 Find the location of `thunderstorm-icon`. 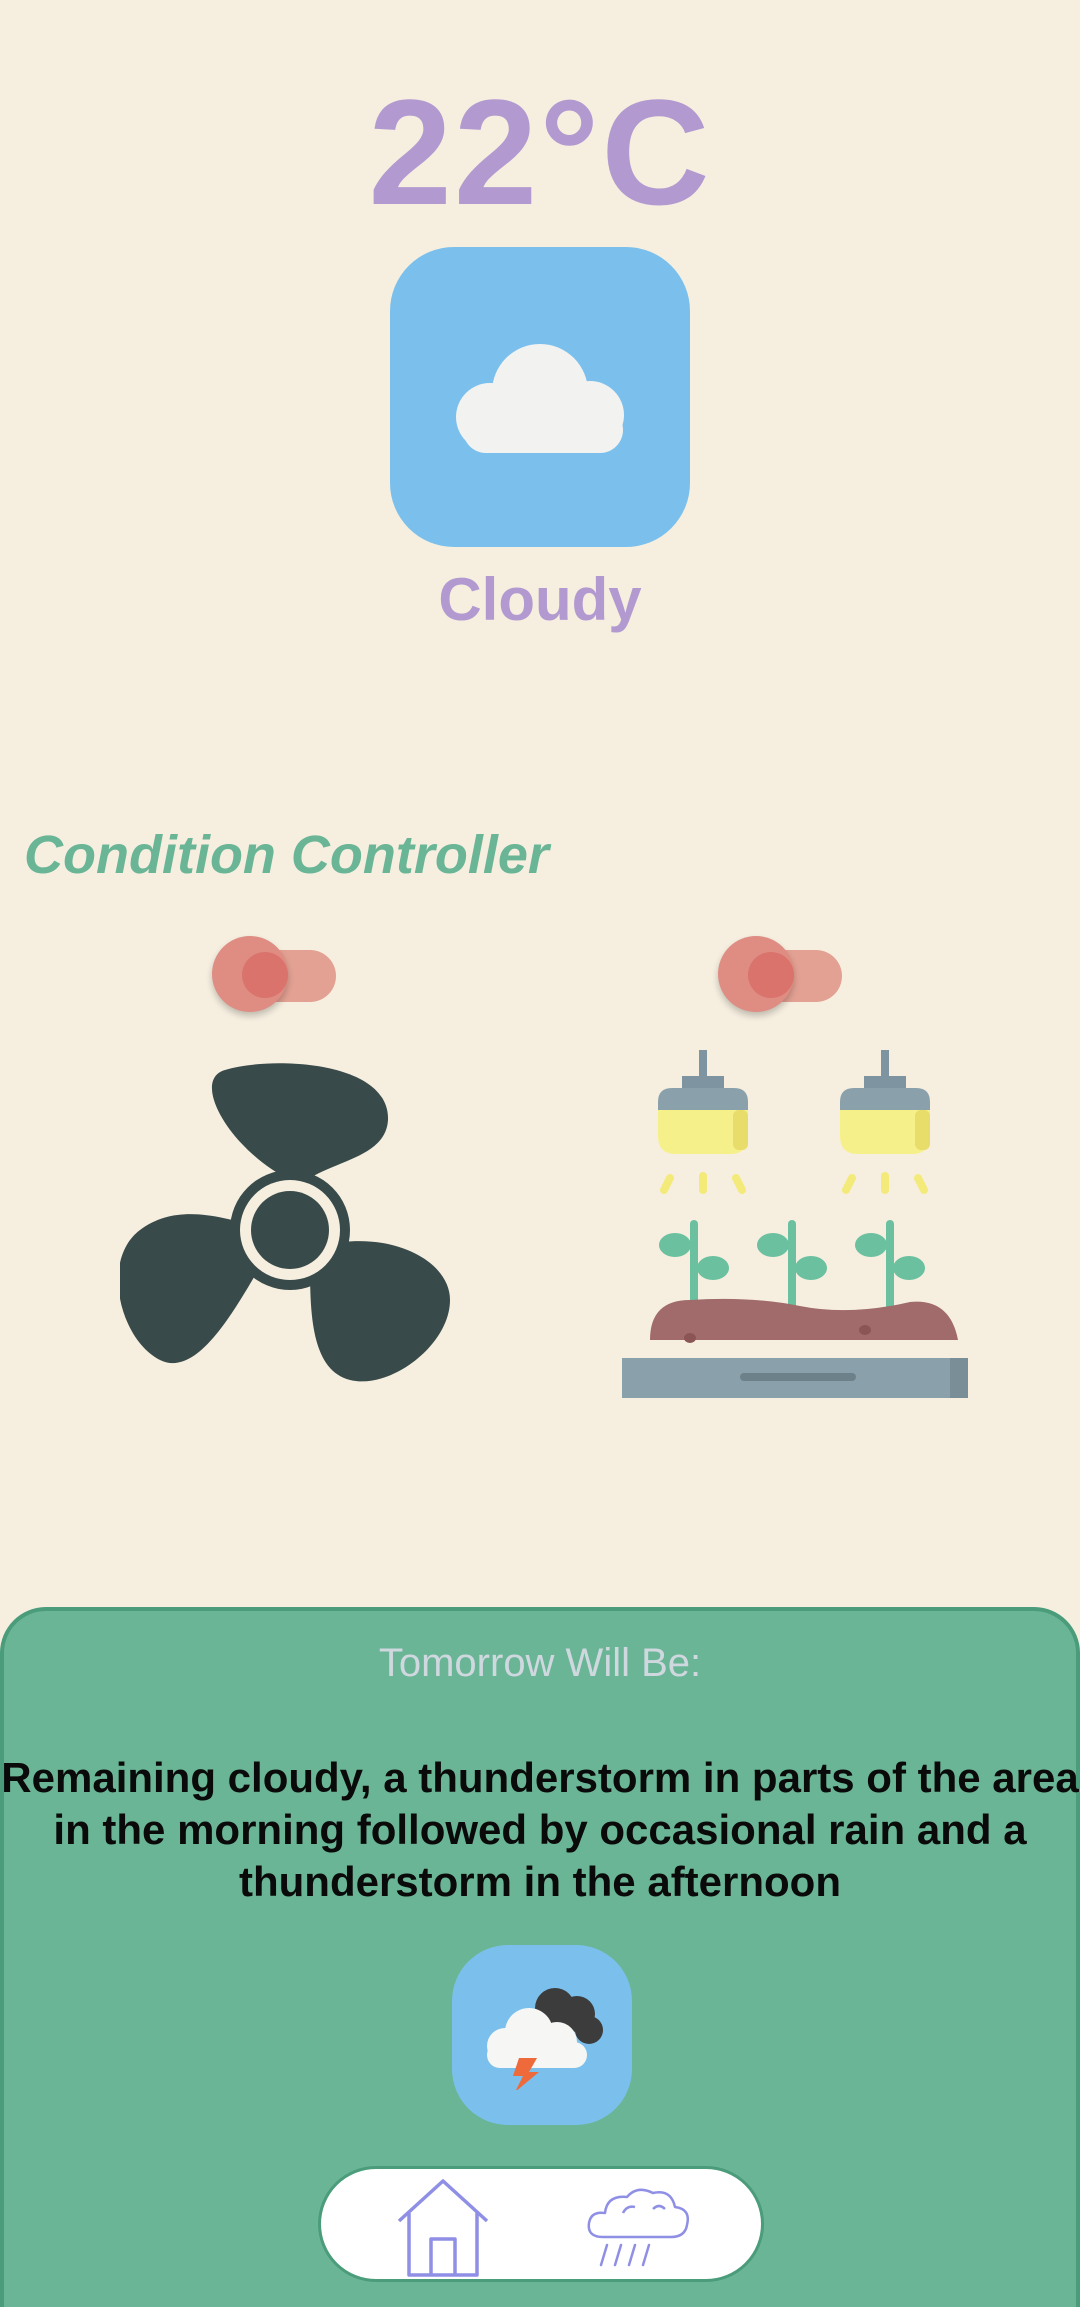

thunderstorm-icon is located at coordinates (545, 2039).